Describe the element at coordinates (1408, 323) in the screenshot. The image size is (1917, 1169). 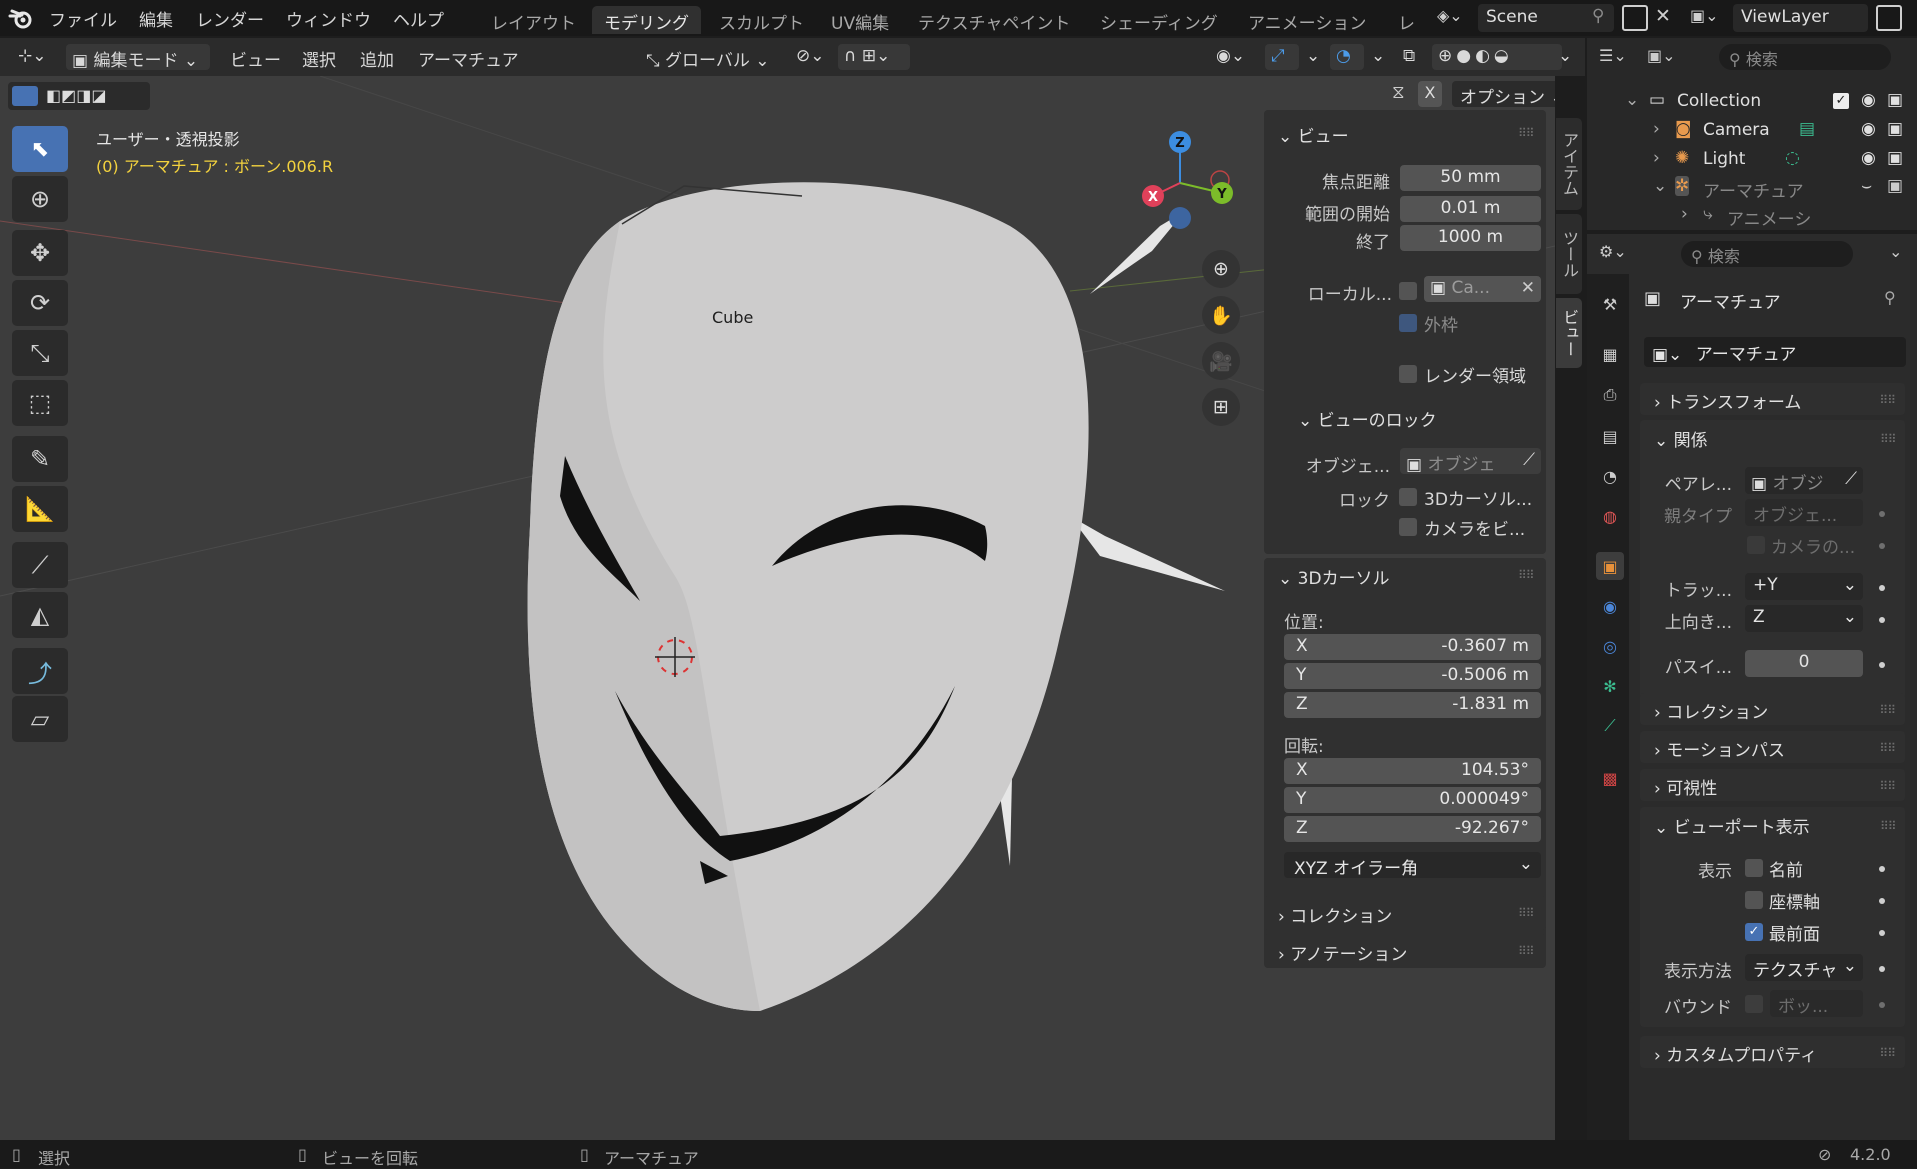
I see `border-checkbox` at that location.